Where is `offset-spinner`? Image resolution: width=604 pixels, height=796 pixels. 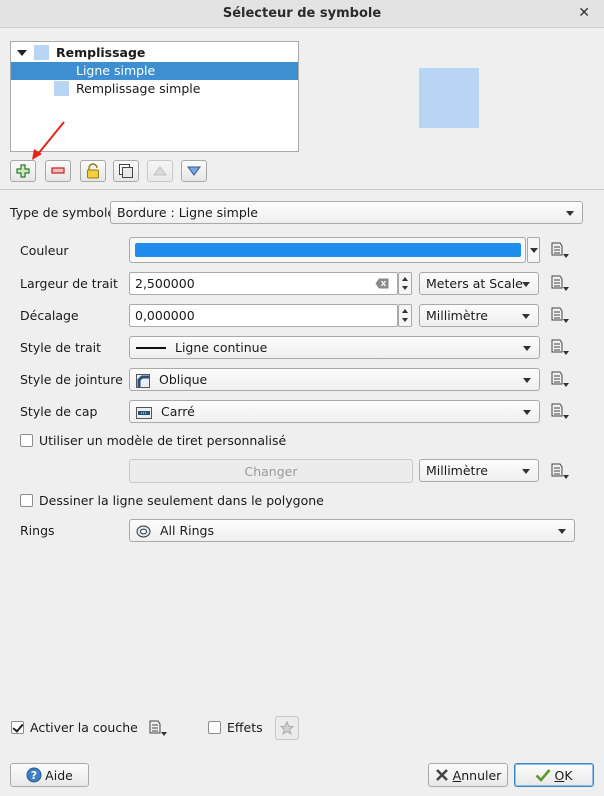
offset-spinner is located at coordinates (405, 315).